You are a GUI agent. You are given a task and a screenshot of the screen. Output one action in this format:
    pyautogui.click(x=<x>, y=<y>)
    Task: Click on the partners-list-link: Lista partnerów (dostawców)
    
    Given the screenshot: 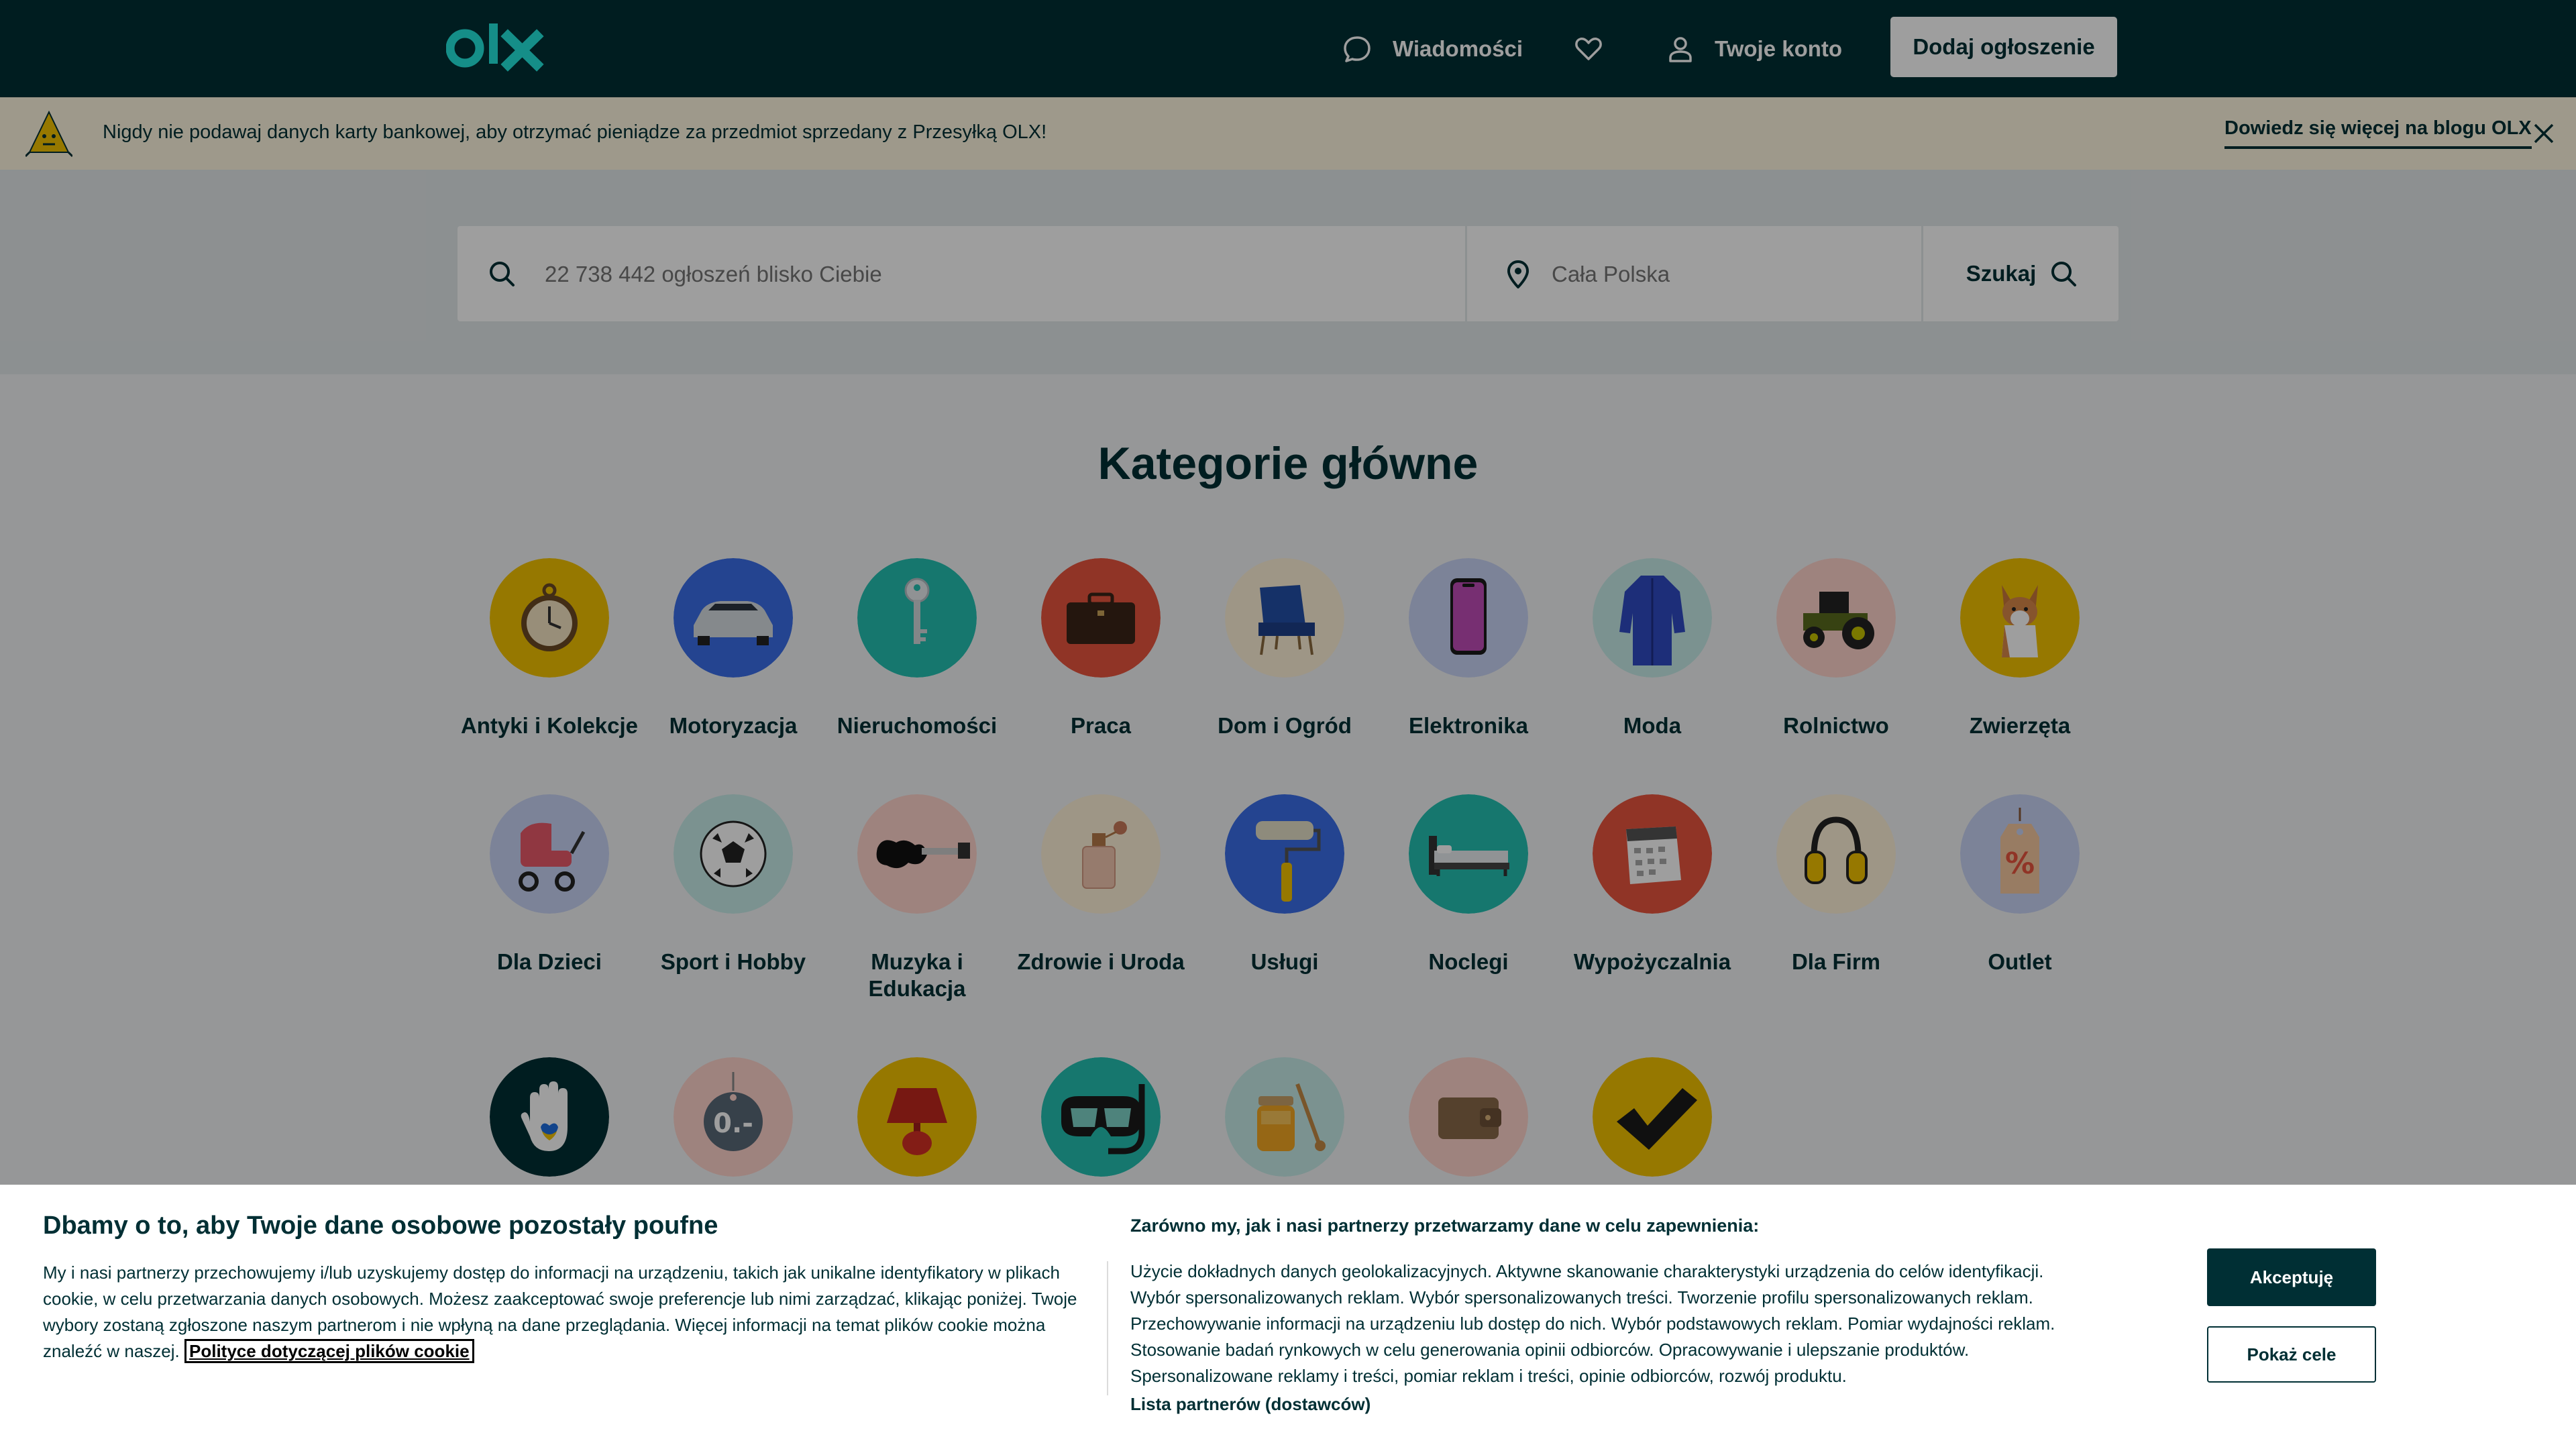 What is the action you would take?
    pyautogui.click(x=1250, y=1404)
    